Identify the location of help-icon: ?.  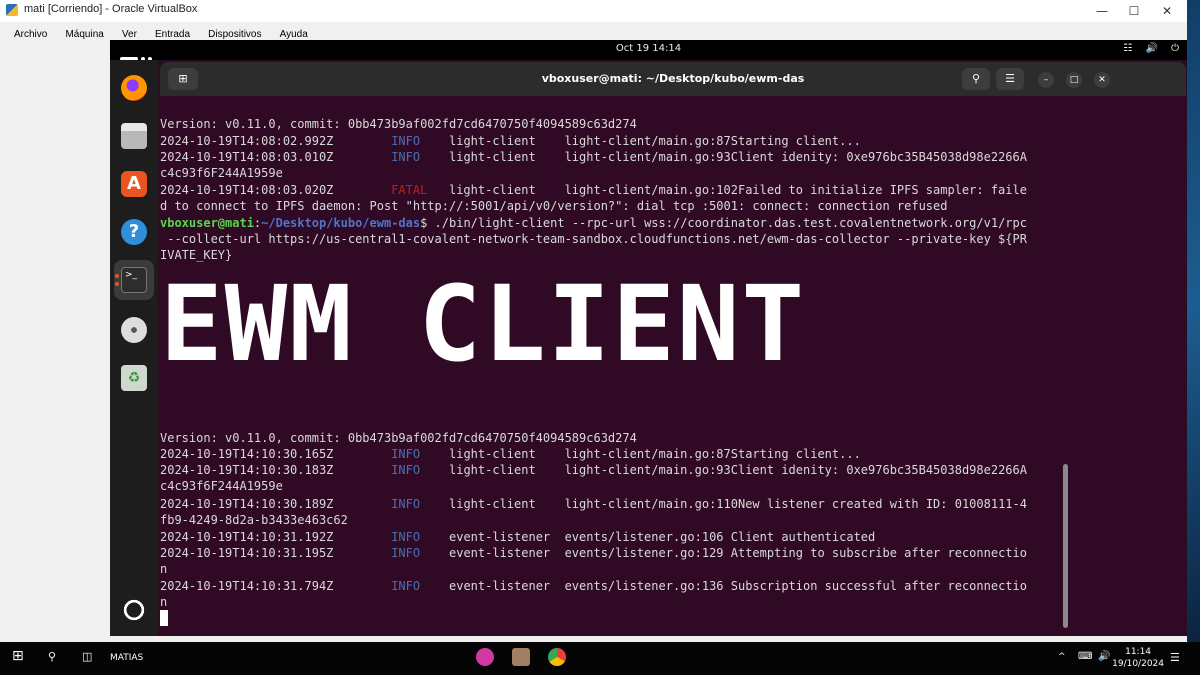
(134, 232).